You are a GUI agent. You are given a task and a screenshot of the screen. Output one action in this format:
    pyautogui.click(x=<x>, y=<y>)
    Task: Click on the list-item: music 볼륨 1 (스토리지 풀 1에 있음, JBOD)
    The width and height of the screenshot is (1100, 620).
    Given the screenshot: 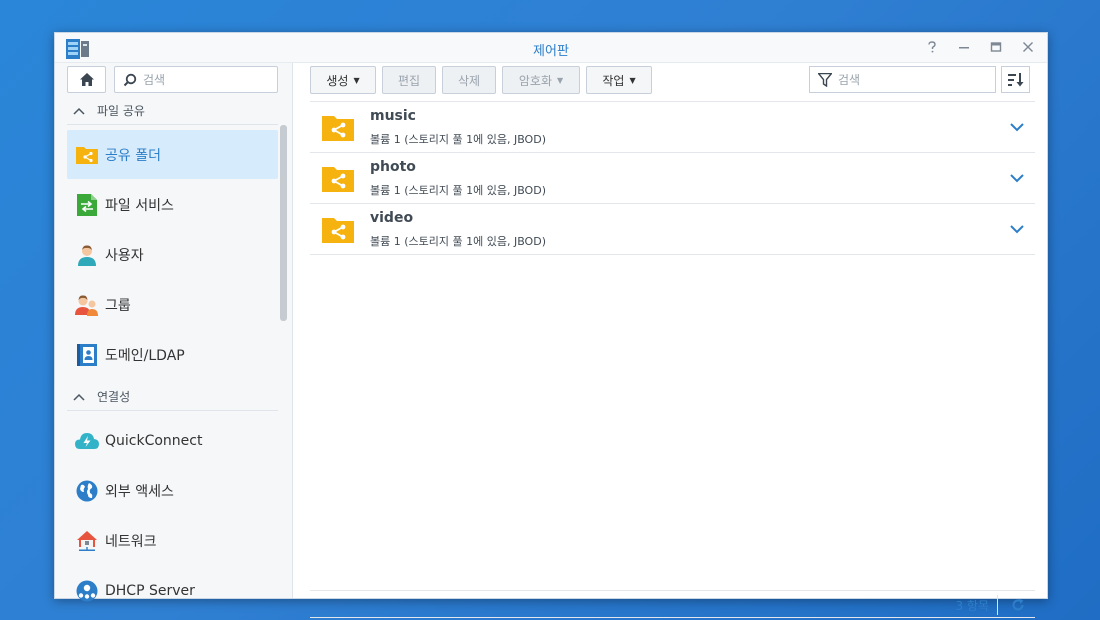 What is the action you would take?
    pyautogui.click(x=672, y=127)
    